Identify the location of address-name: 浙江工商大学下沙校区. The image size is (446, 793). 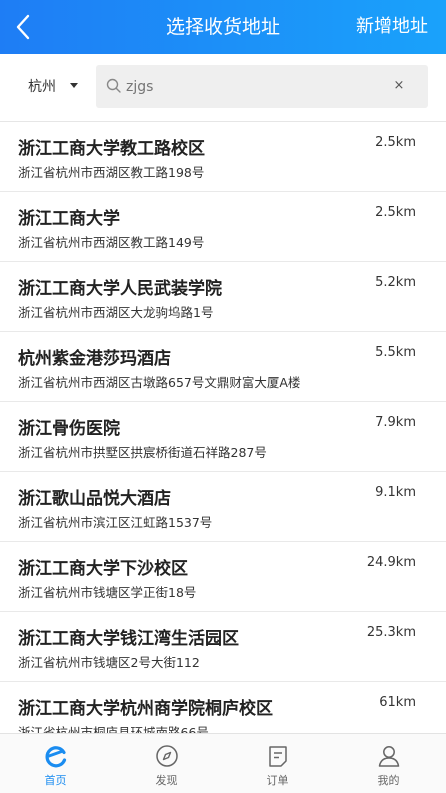
(103, 569).